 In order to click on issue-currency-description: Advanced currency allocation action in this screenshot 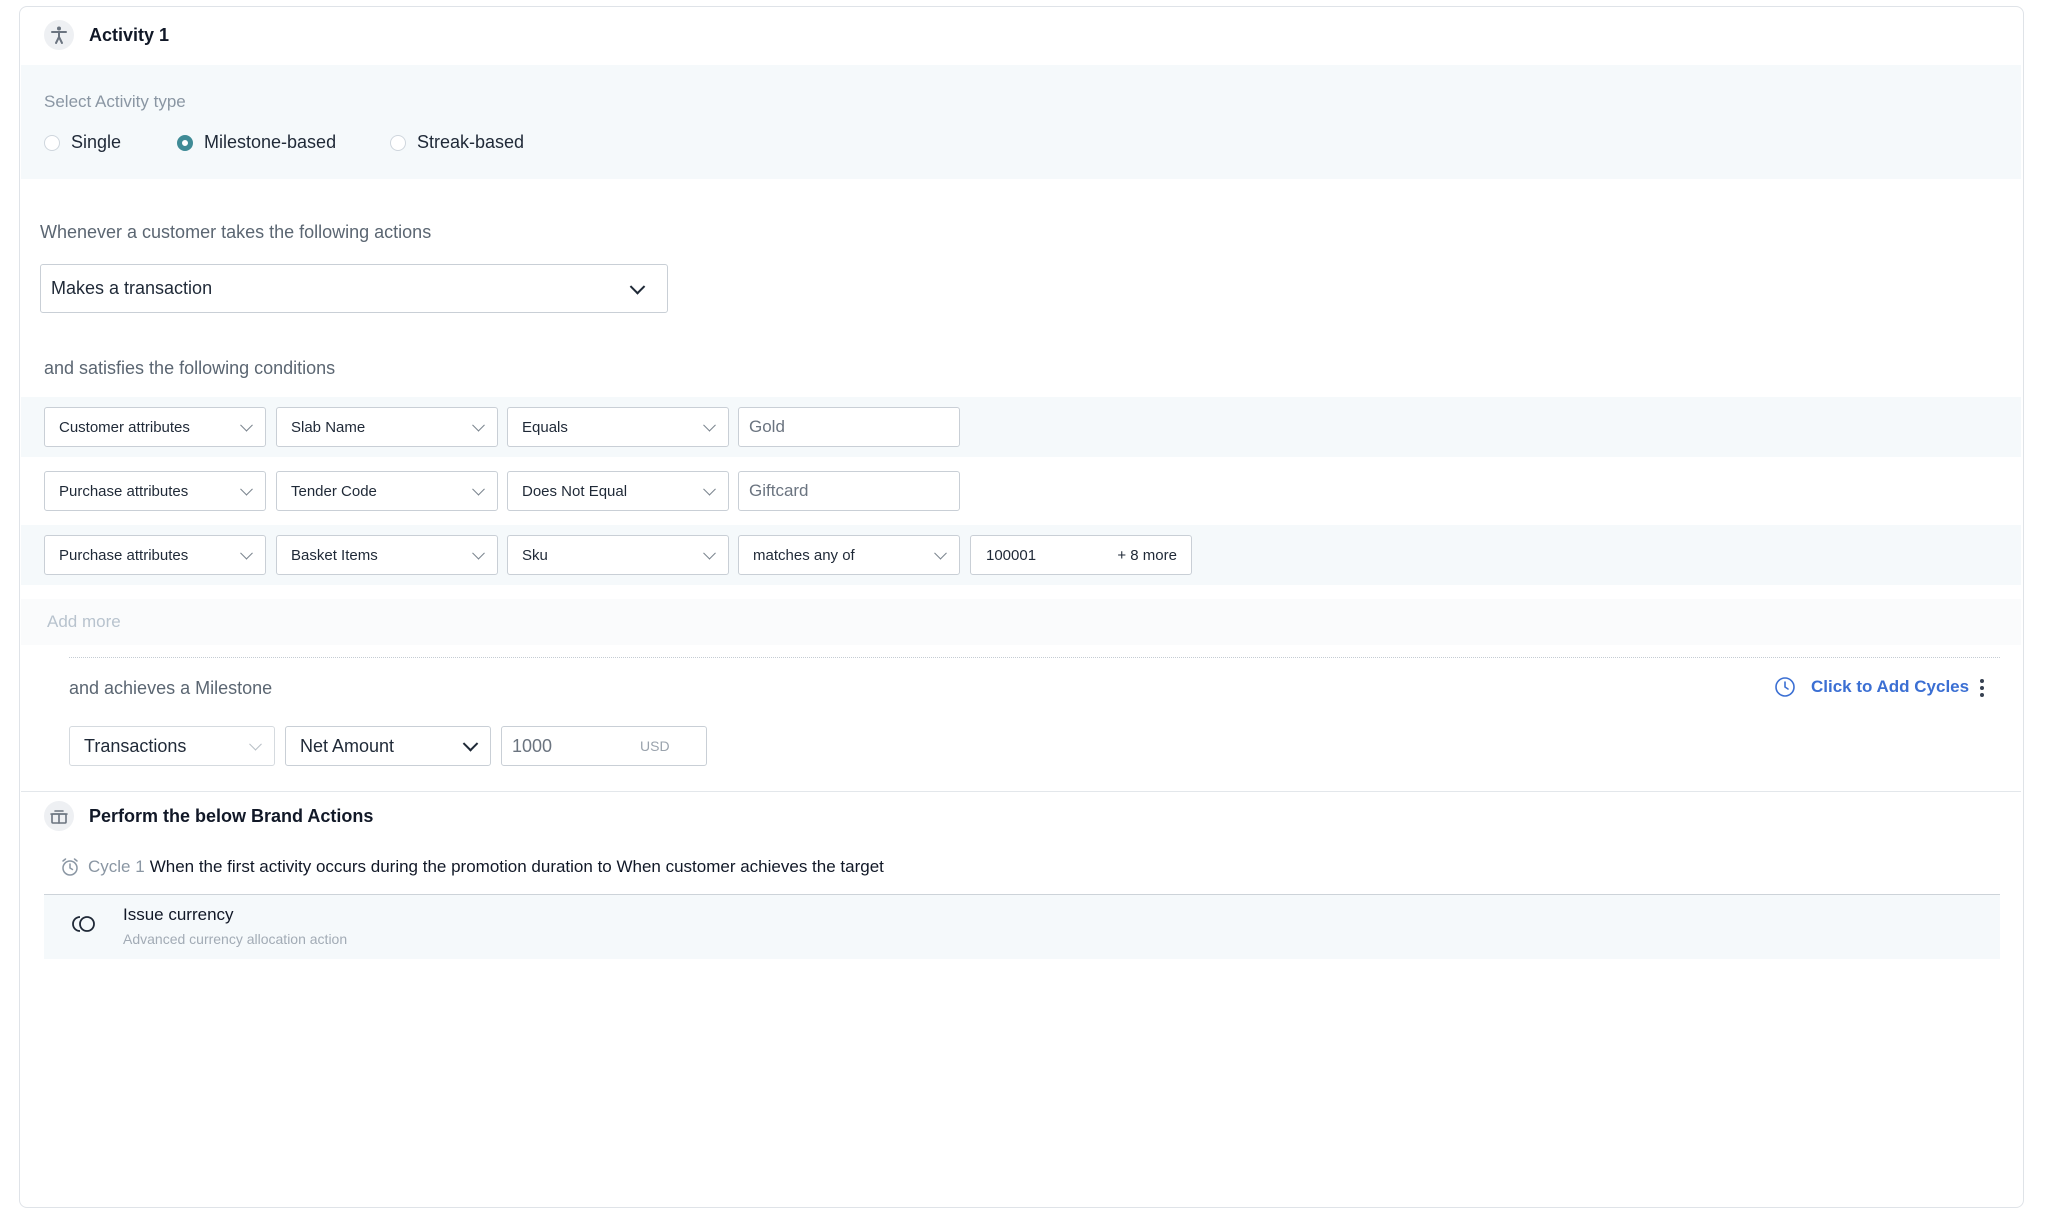, I will do `click(235, 939)`.